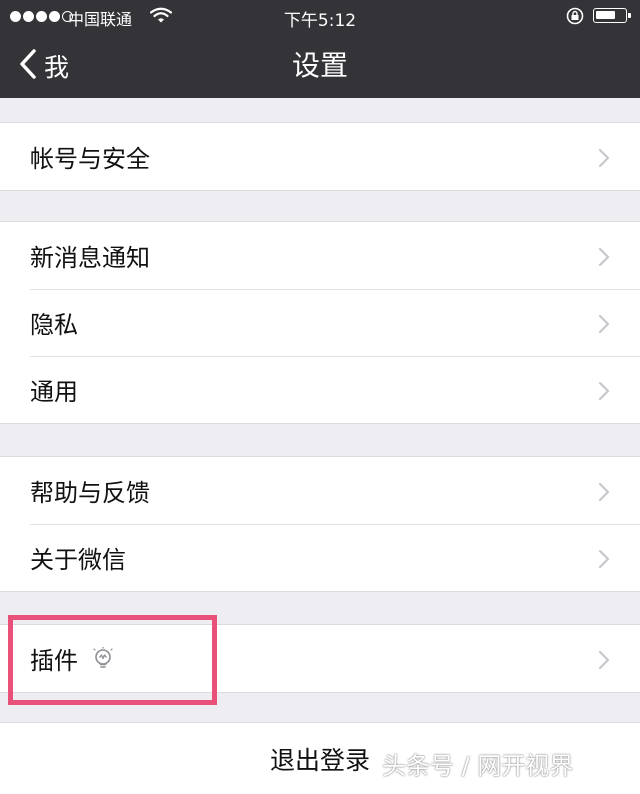 This screenshot has width=640, height=794. Describe the element at coordinates (54, 325) in the screenshot. I see `setting-item-label: 隐私` at that location.